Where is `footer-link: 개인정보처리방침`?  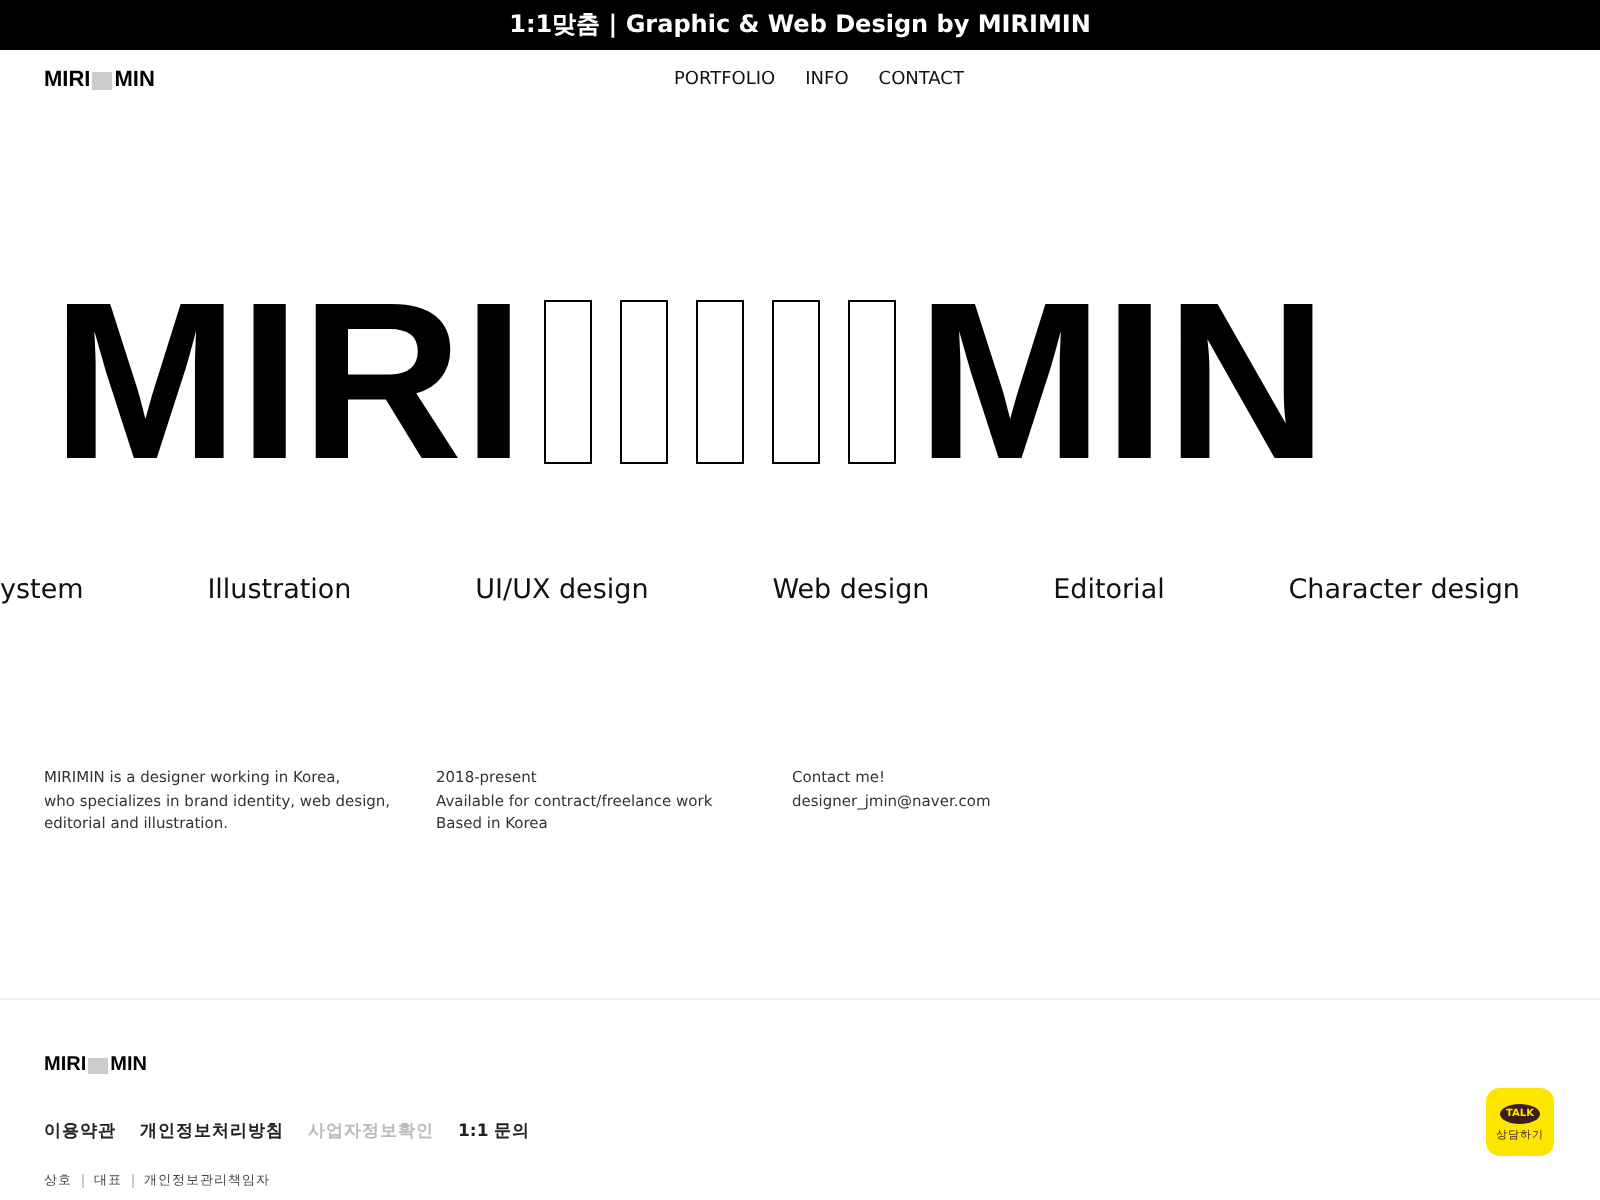
footer-link: 개인정보처리방침 is located at coordinates (212, 1132).